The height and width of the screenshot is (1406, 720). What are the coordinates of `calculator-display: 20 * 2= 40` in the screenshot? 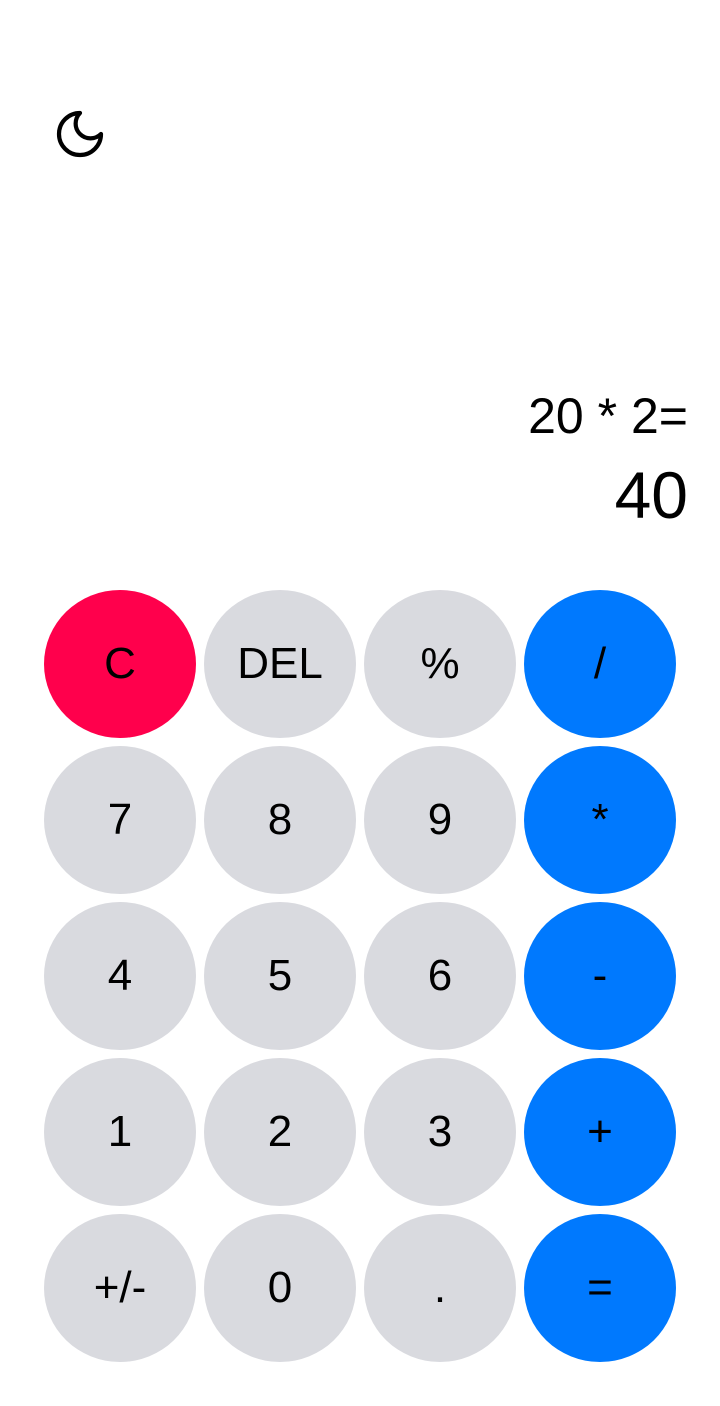 It's located at (608, 462).